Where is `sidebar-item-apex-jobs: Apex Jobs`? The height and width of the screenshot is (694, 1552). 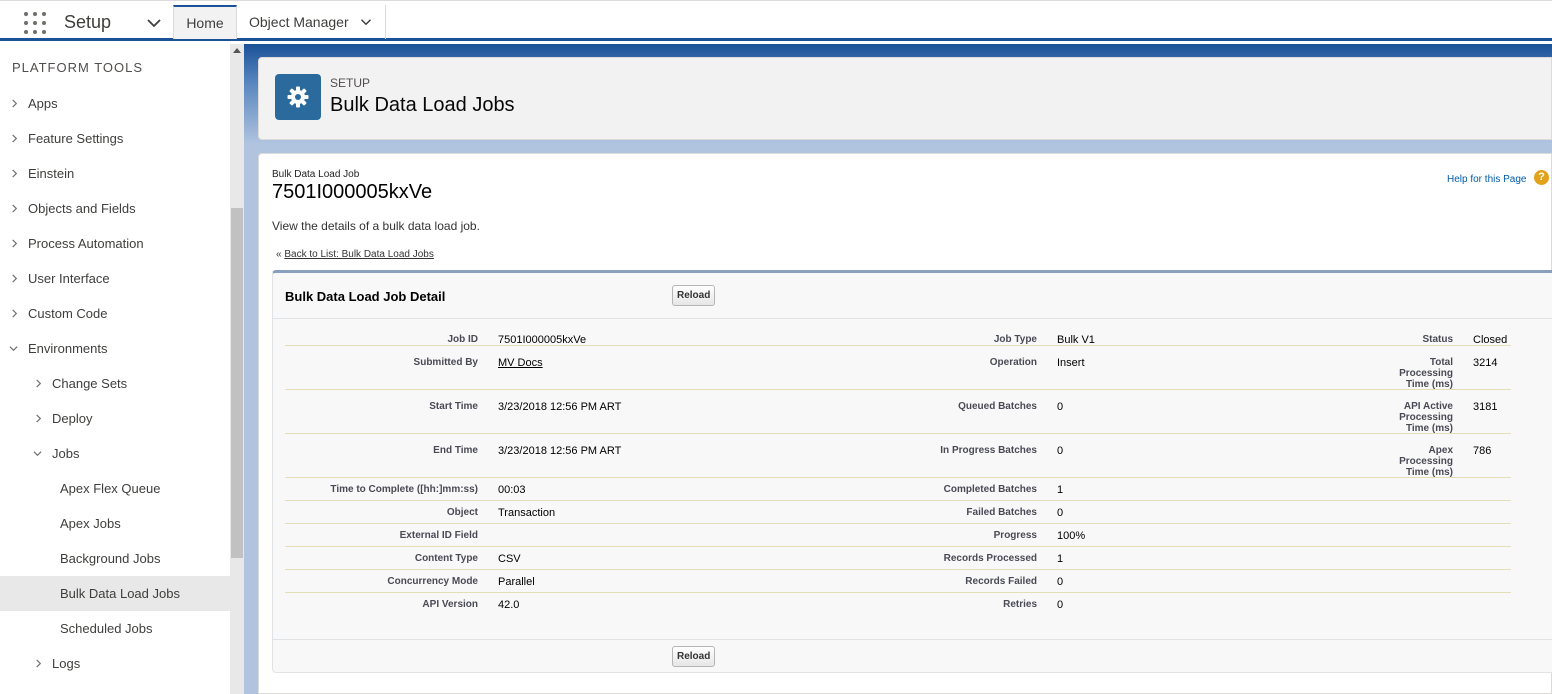 sidebar-item-apex-jobs: Apex Jobs is located at coordinates (115, 523).